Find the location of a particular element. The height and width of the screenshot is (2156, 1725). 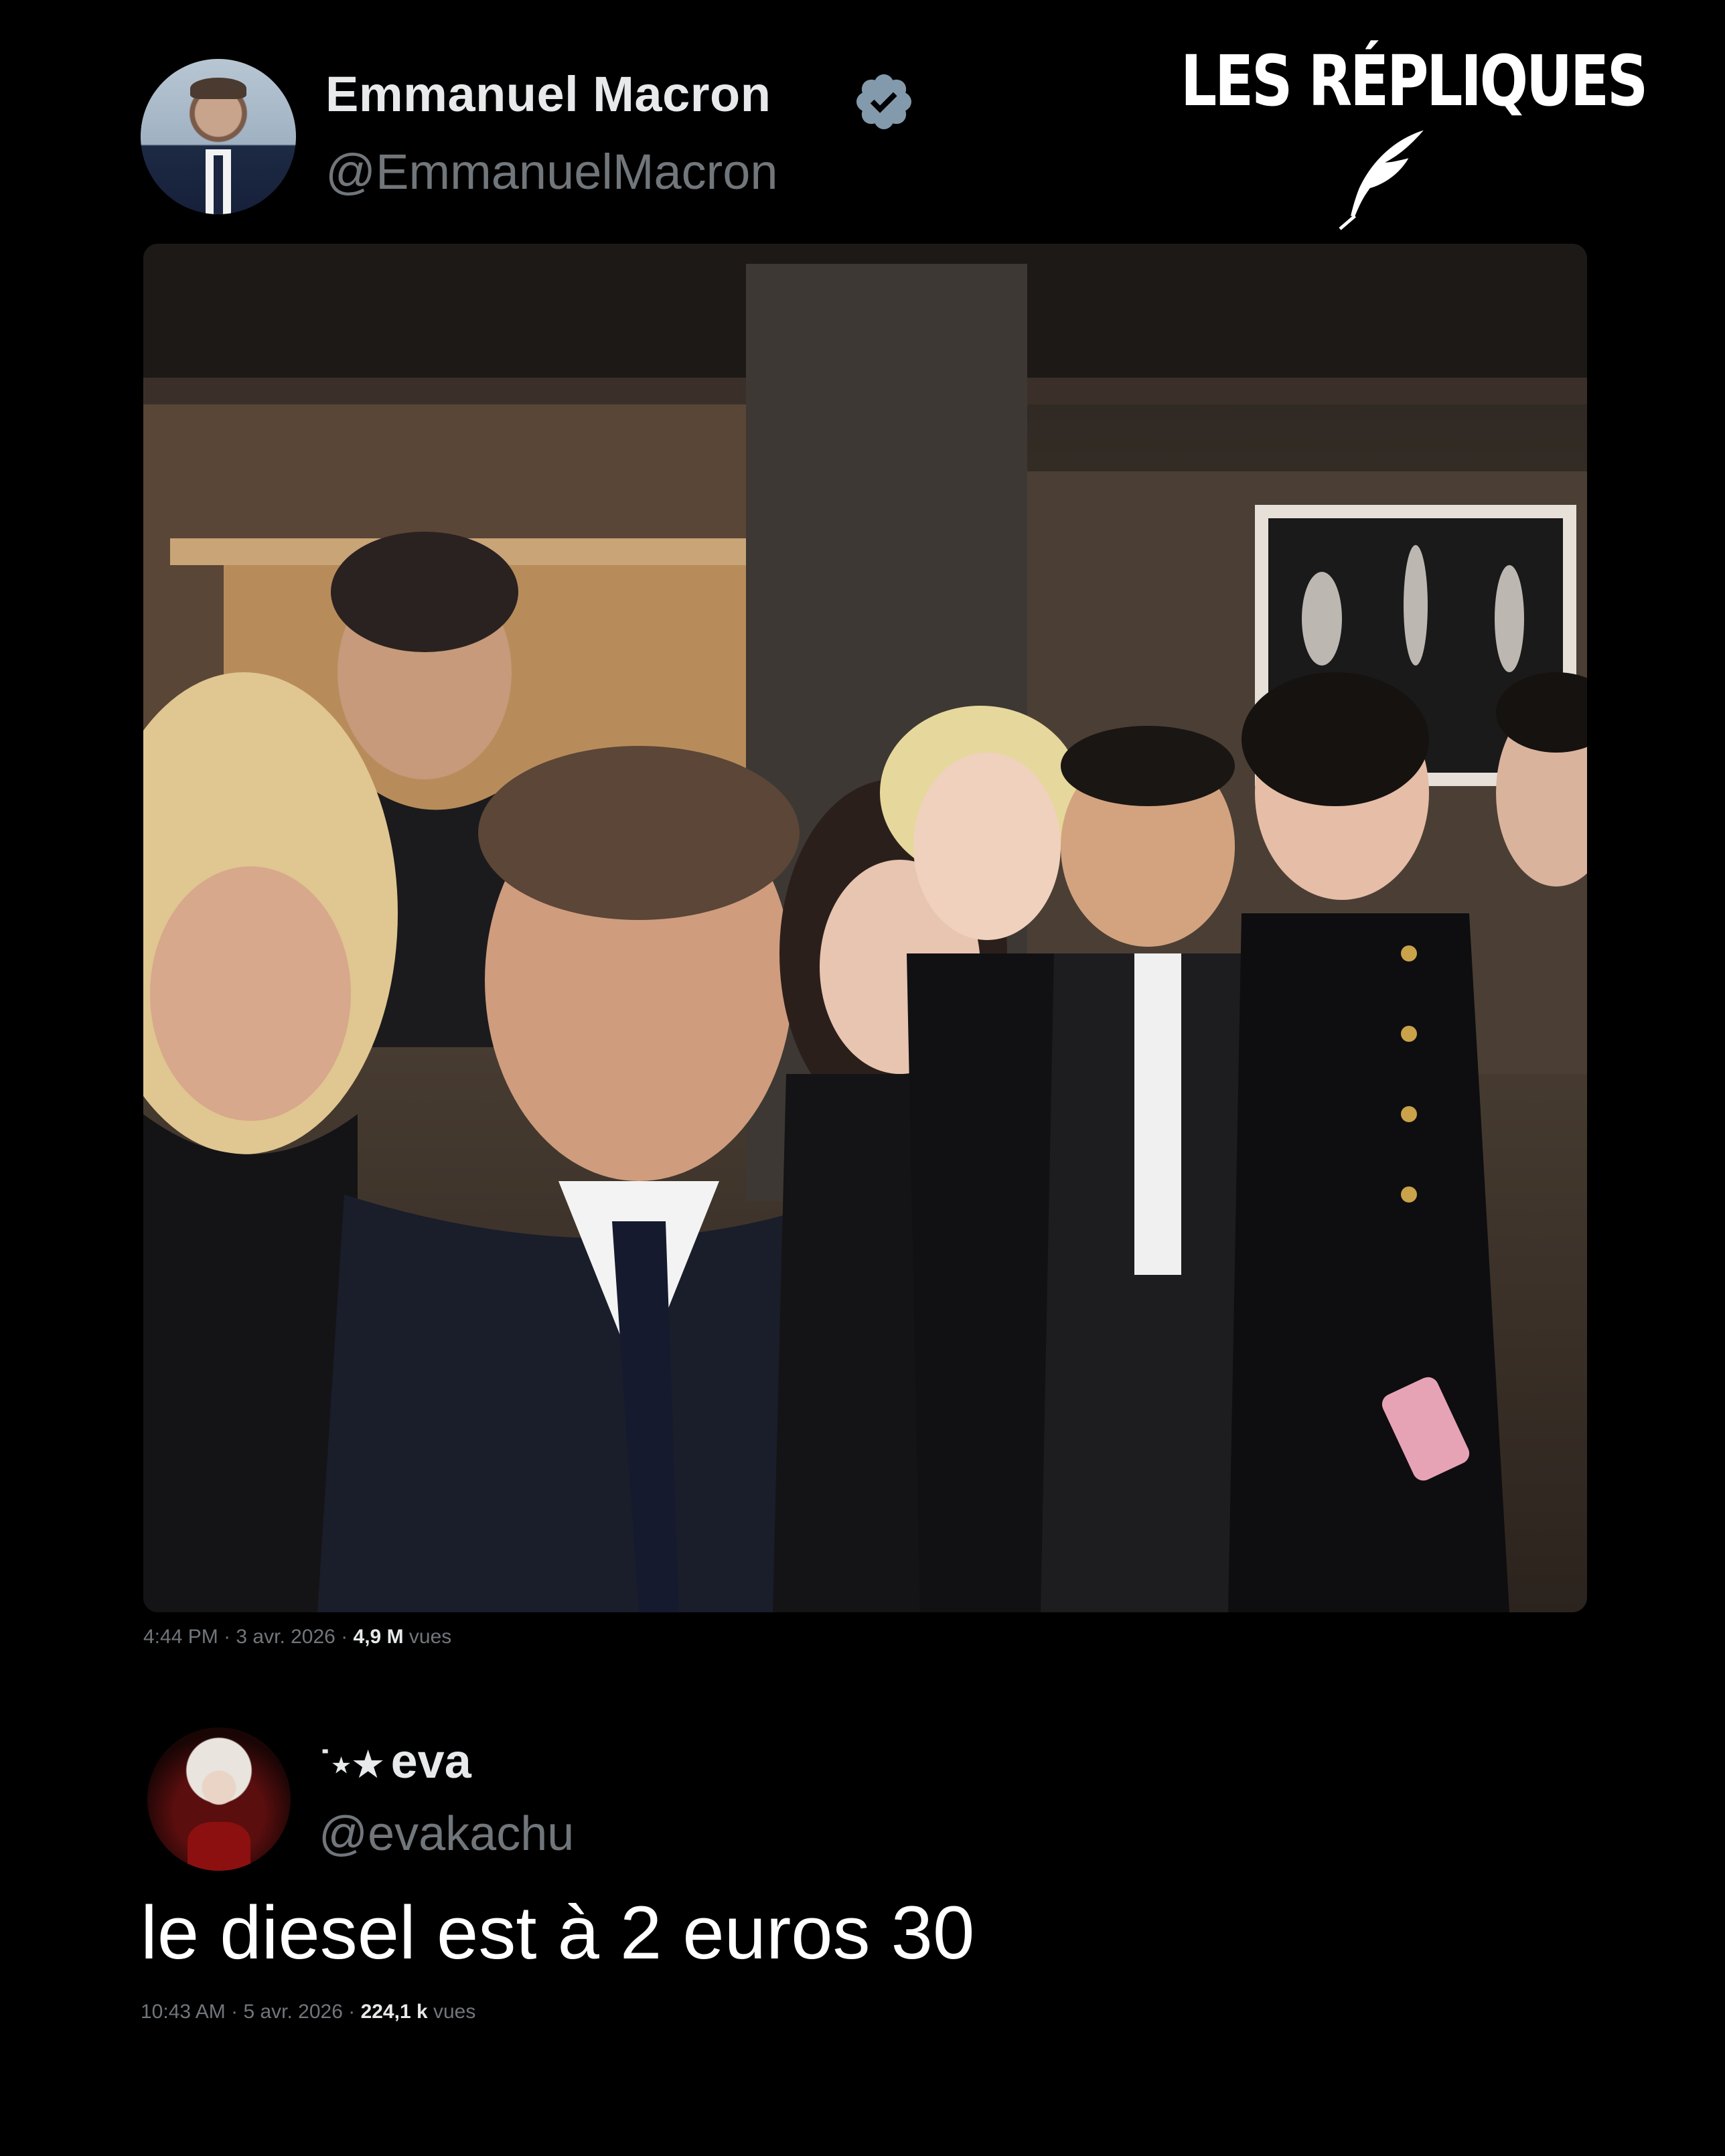

reply-meta: 10:43 AM · 5 avr. 2026 · 224,1 k vues is located at coordinates (308, 2012).